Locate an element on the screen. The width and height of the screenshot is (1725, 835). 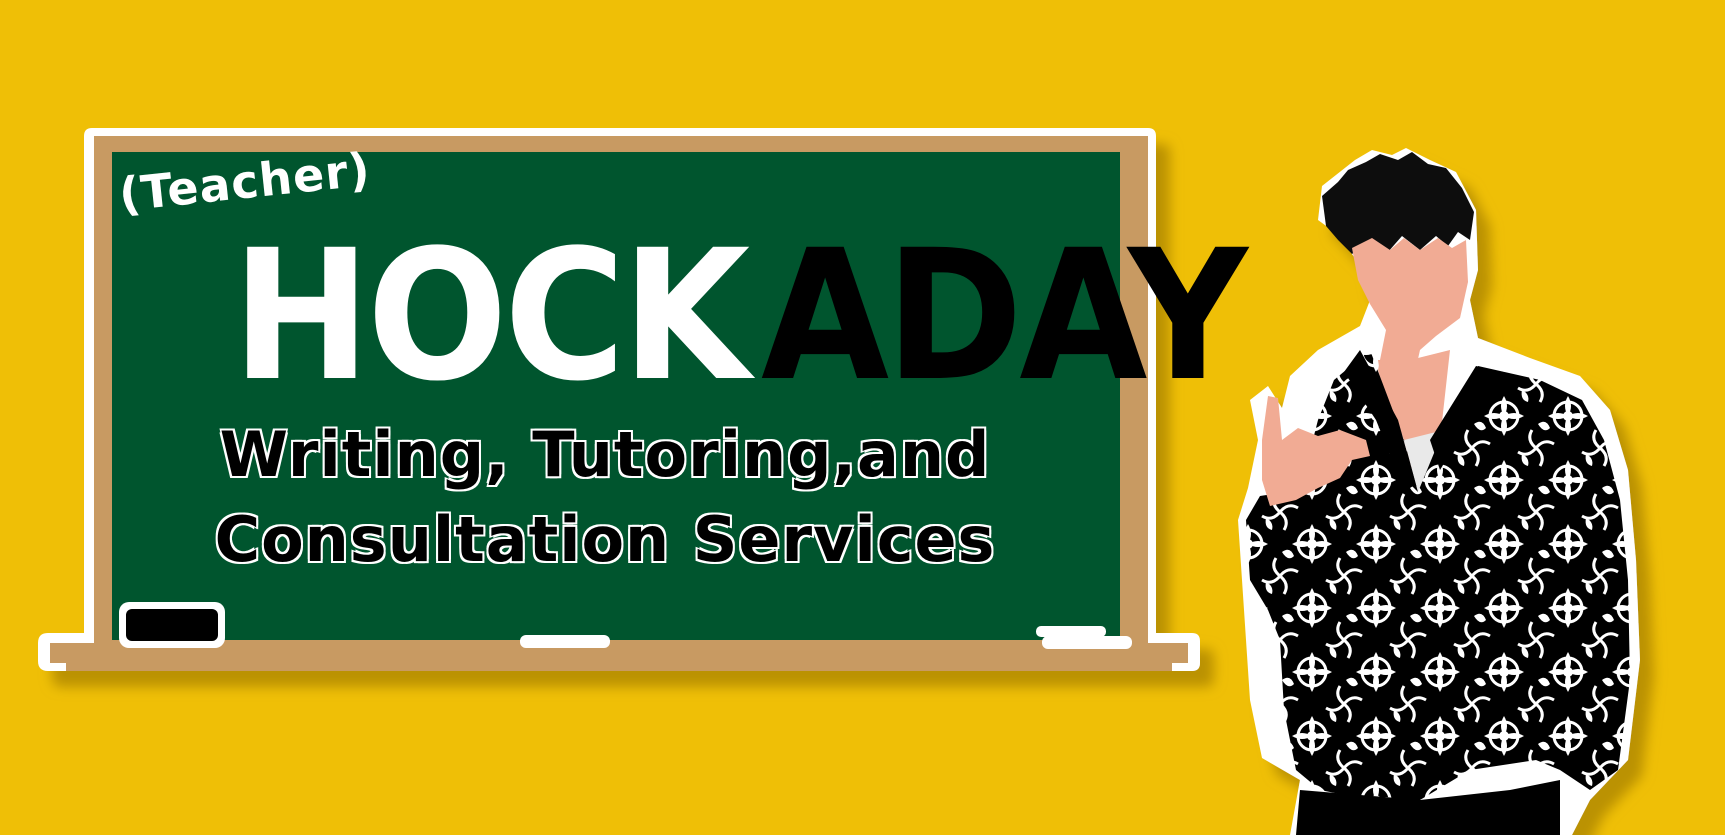
tagline-line-1: Writing, Tutoring,and is located at coordinates (605, 454).